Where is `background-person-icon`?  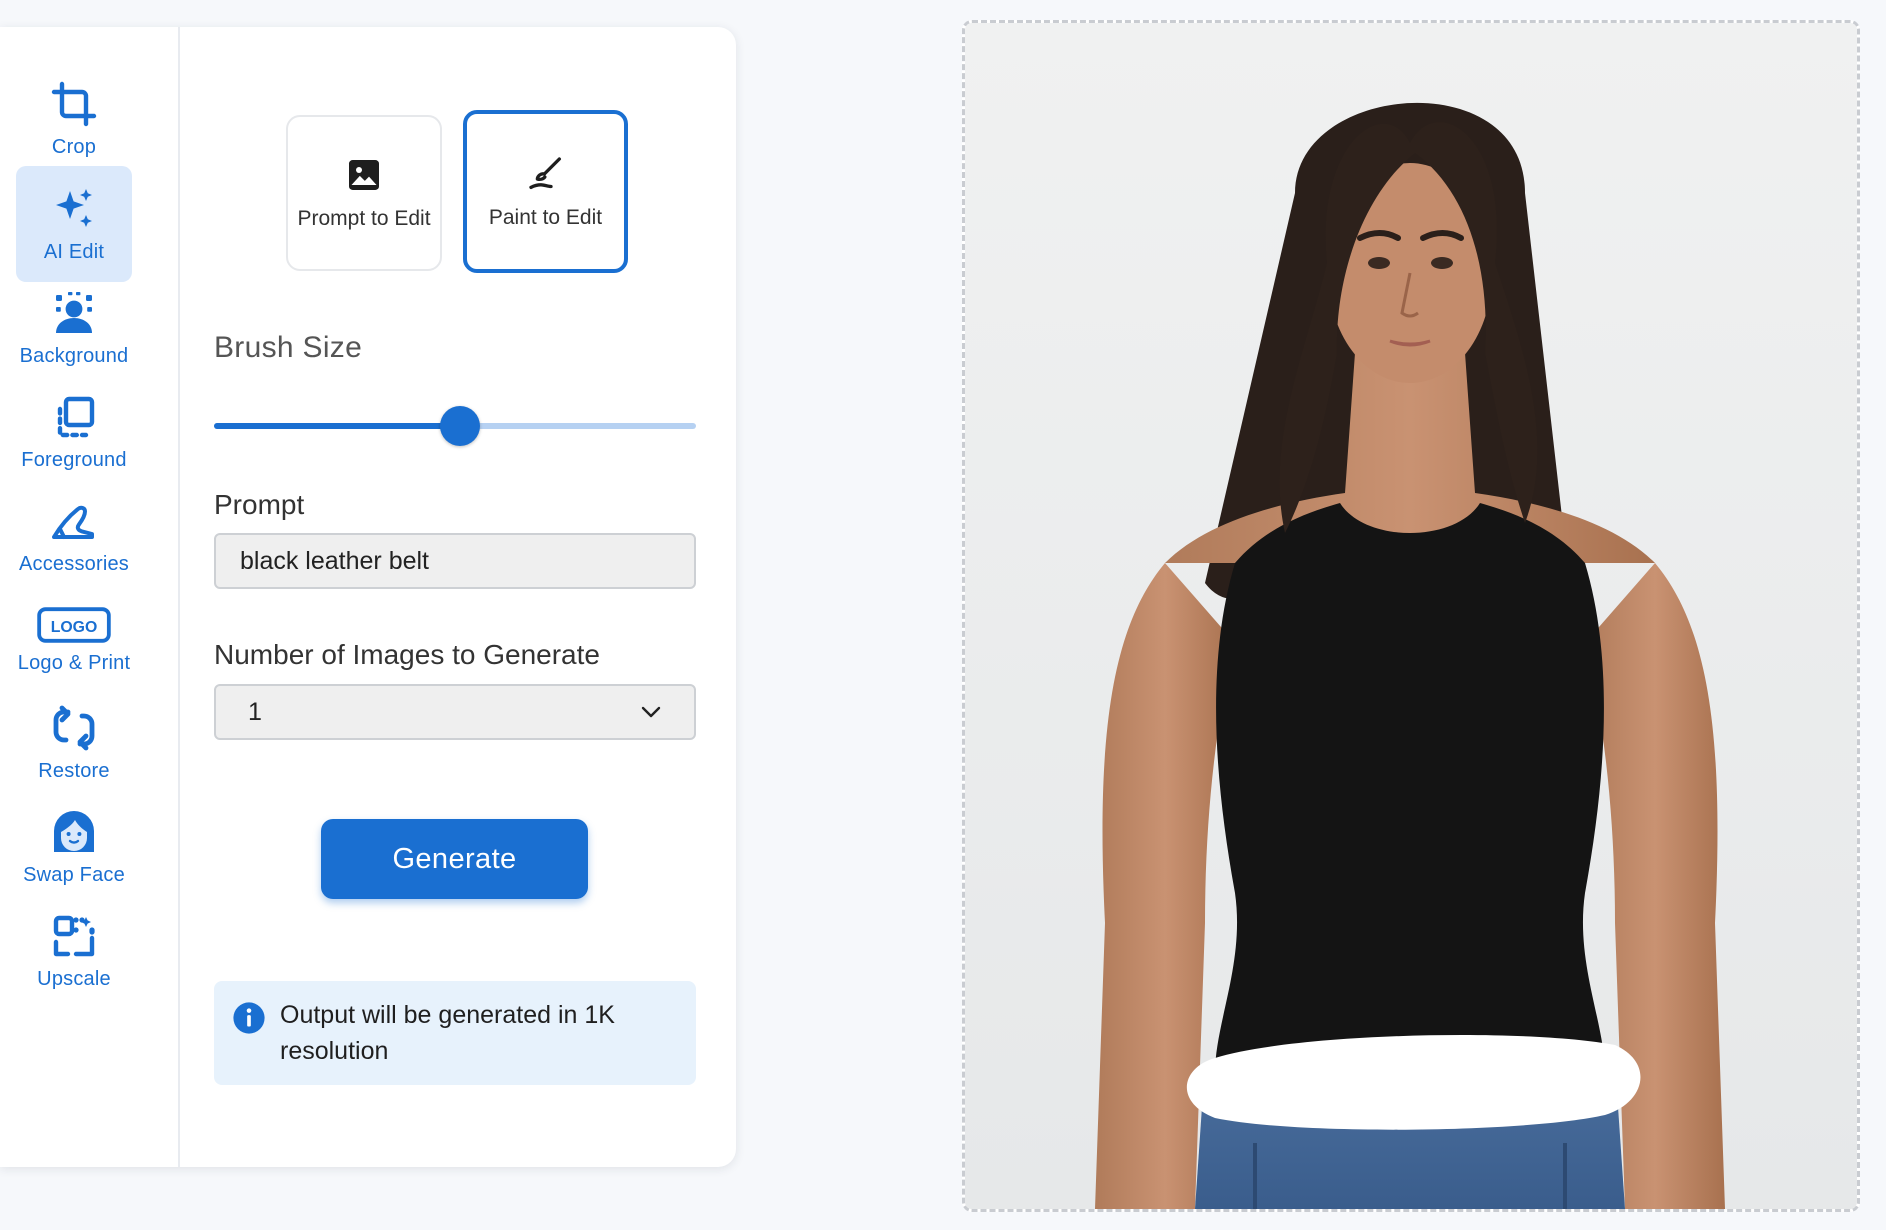 background-person-icon is located at coordinates (74, 312).